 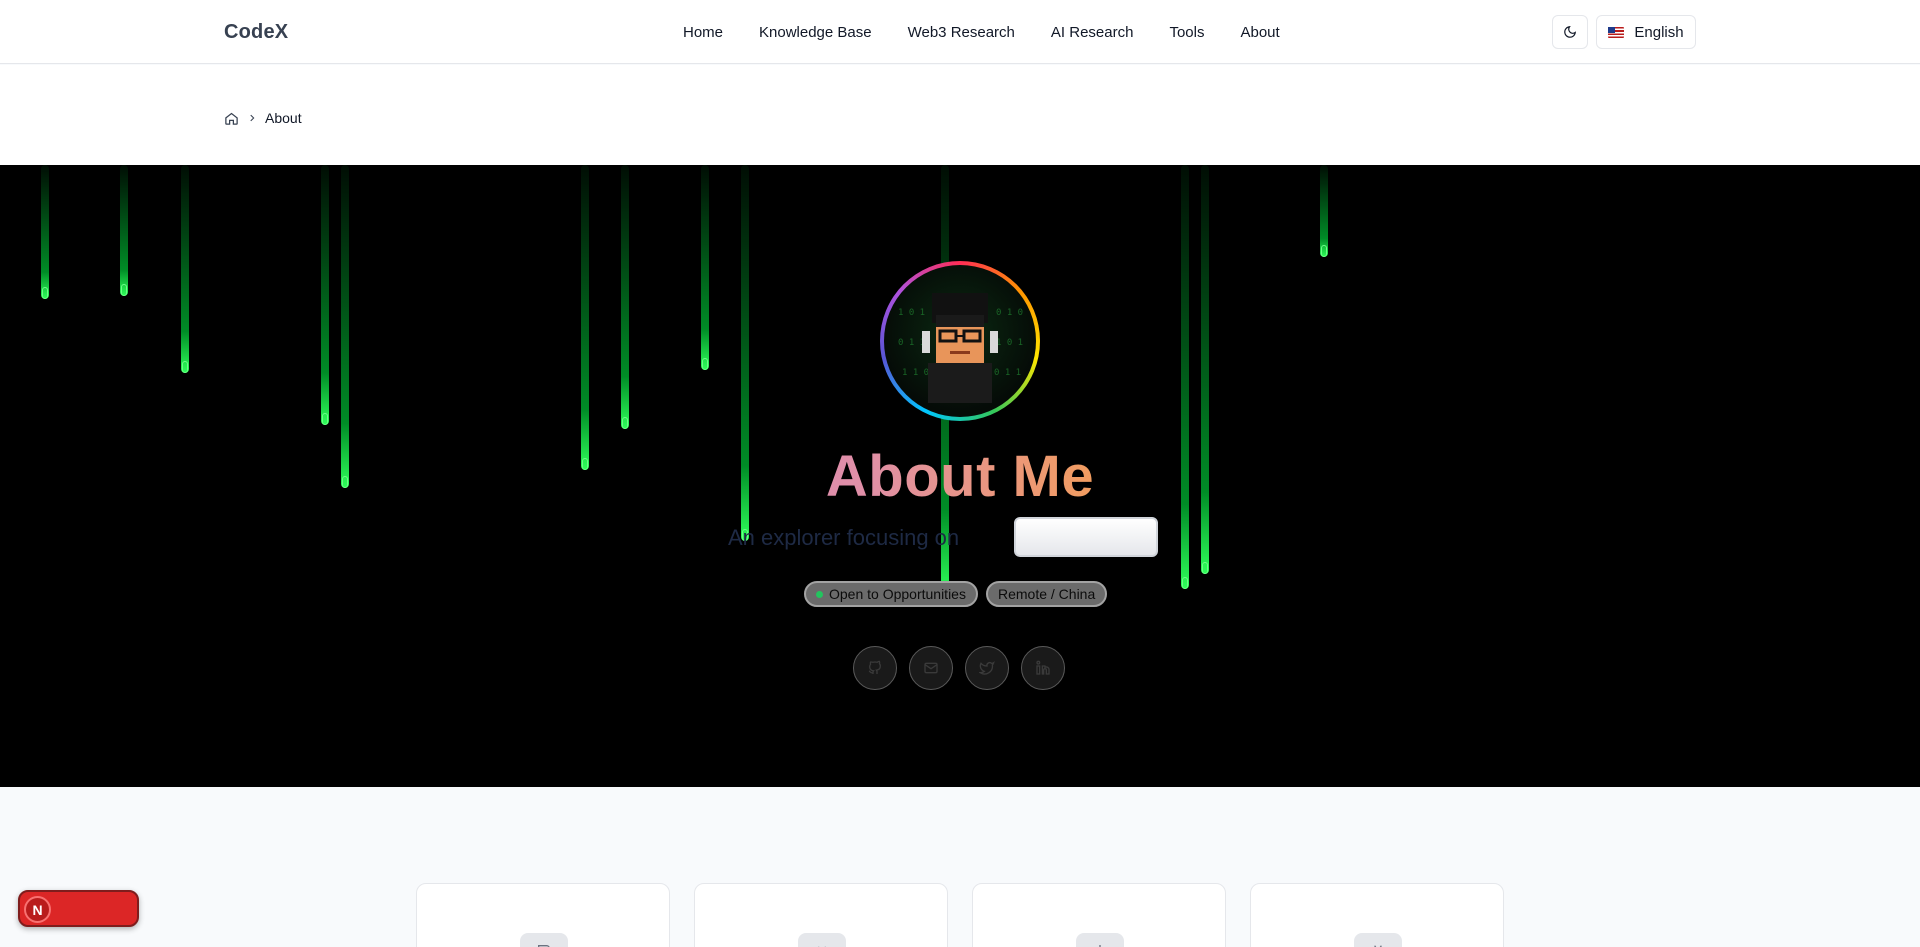 I want to click on status-badge-label: Open to Opportunities, so click(x=897, y=594).